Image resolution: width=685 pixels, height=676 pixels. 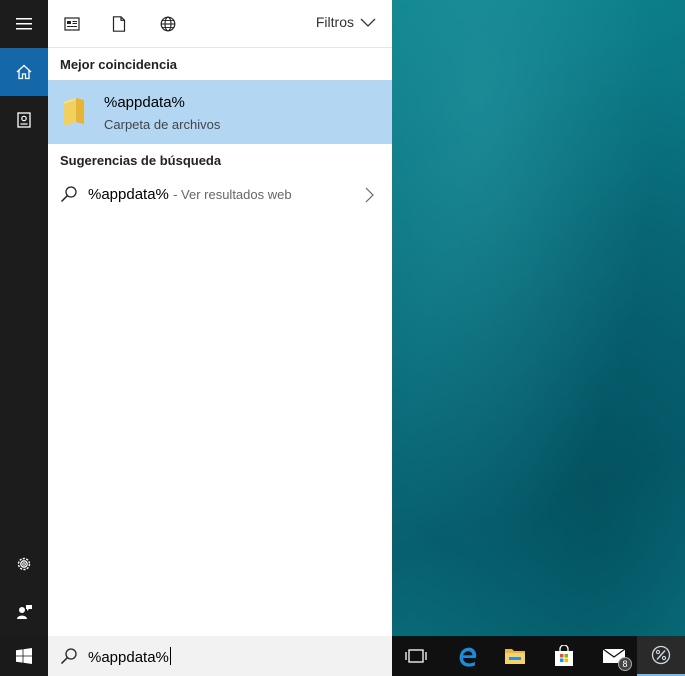 I want to click on search-input-value: %appdata%, so click(x=128, y=657).